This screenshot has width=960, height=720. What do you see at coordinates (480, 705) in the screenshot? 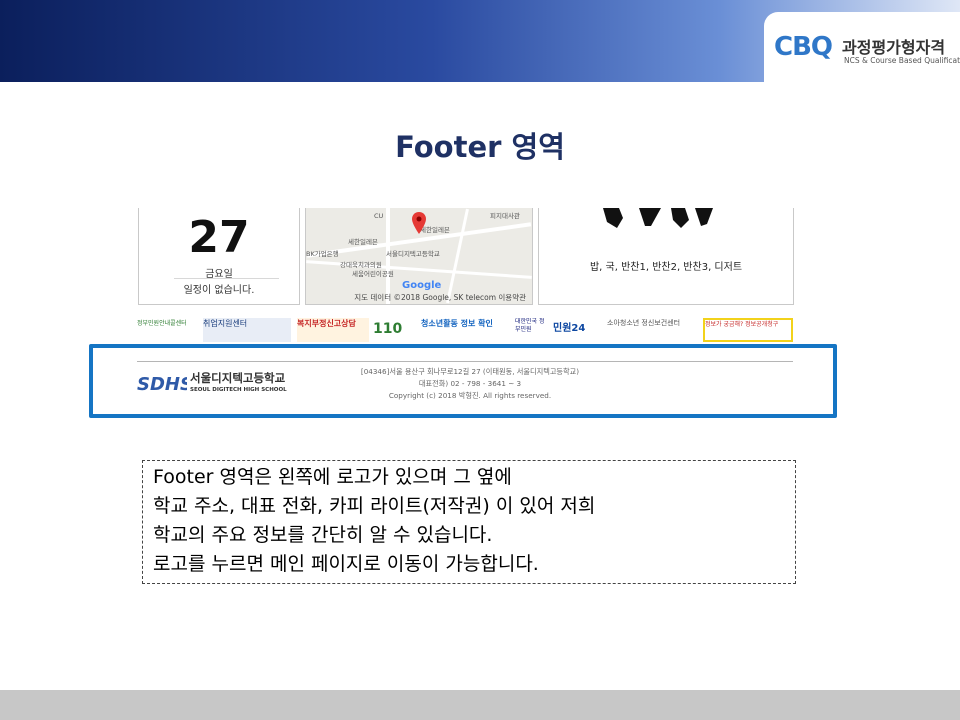
I see `bottom-bar` at bounding box center [480, 705].